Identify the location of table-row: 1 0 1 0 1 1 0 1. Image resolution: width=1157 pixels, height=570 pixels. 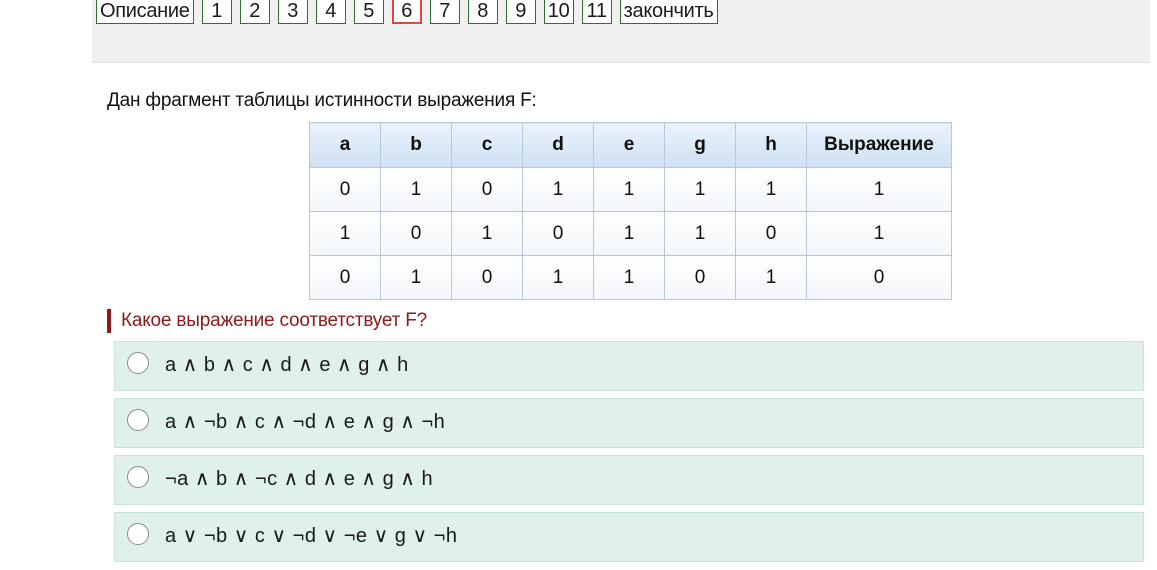
(630, 233).